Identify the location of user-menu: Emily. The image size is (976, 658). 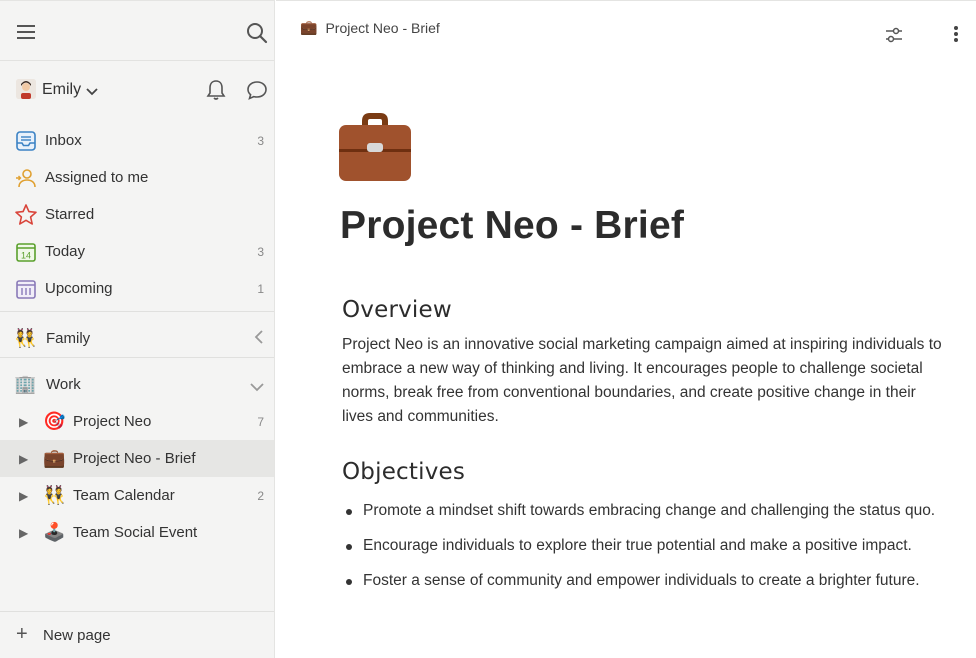
(137, 90).